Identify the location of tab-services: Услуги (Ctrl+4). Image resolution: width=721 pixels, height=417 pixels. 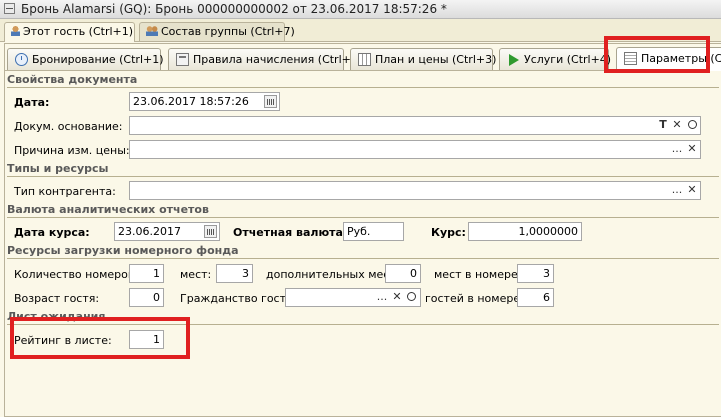
(555, 59).